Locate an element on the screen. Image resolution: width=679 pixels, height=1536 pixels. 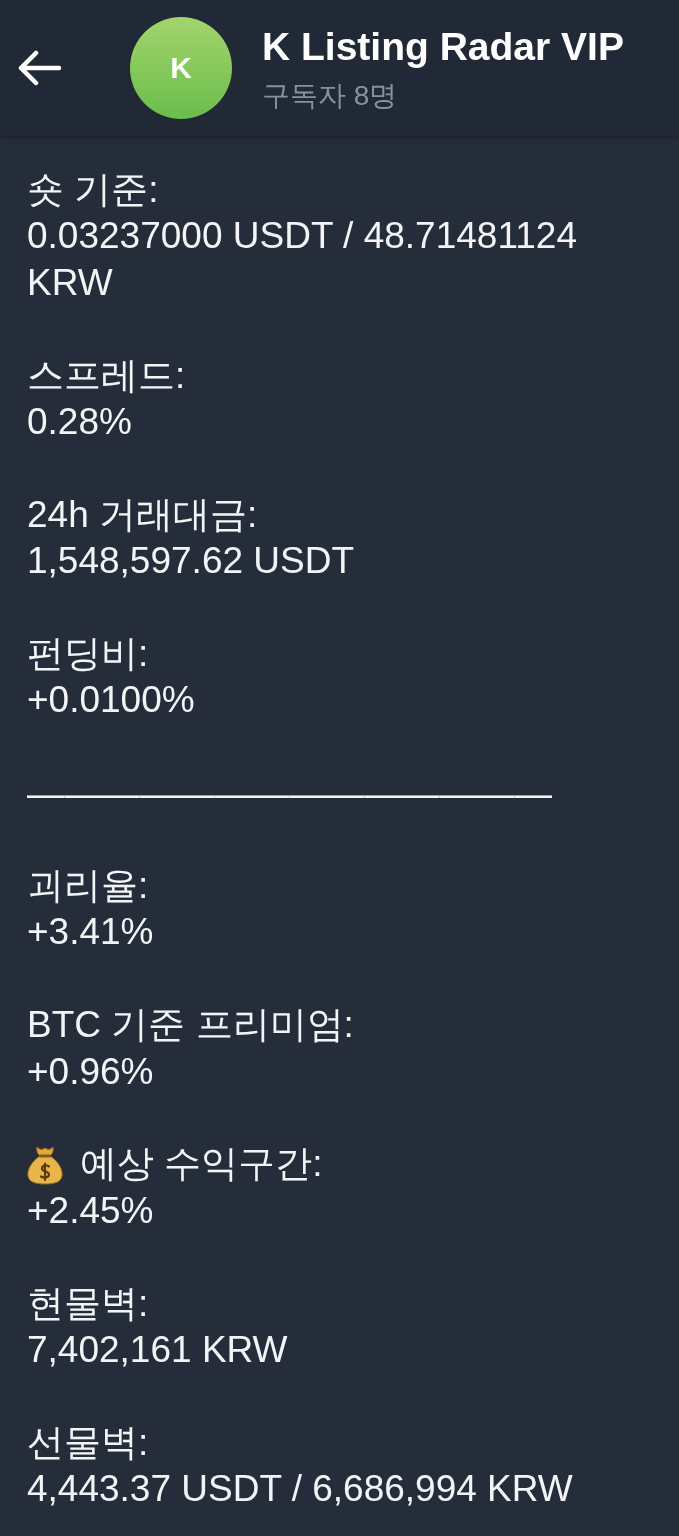
field-value: 7,402,161 KRW is located at coordinates (157, 1350).